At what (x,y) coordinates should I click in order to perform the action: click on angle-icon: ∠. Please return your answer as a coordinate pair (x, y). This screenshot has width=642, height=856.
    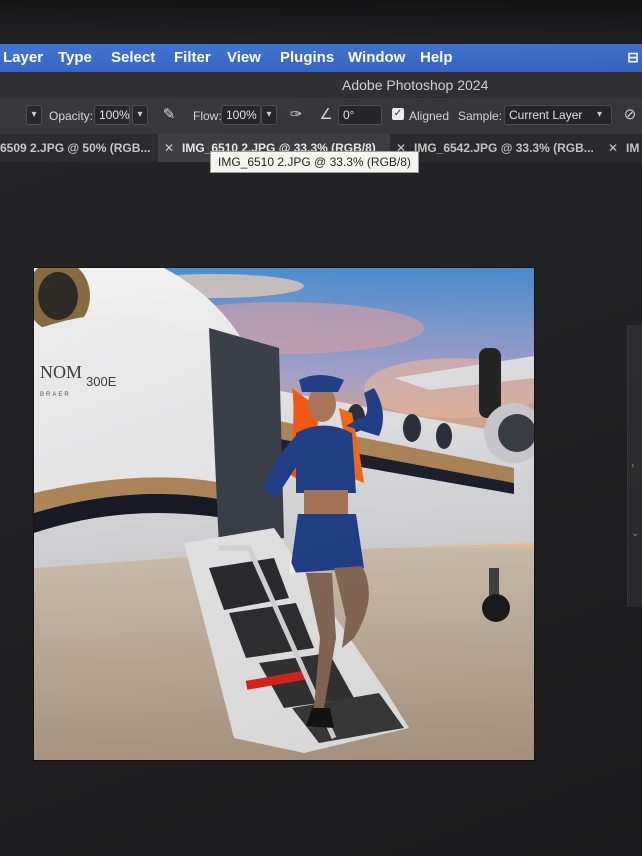
    Looking at the image, I should click on (326, 114).